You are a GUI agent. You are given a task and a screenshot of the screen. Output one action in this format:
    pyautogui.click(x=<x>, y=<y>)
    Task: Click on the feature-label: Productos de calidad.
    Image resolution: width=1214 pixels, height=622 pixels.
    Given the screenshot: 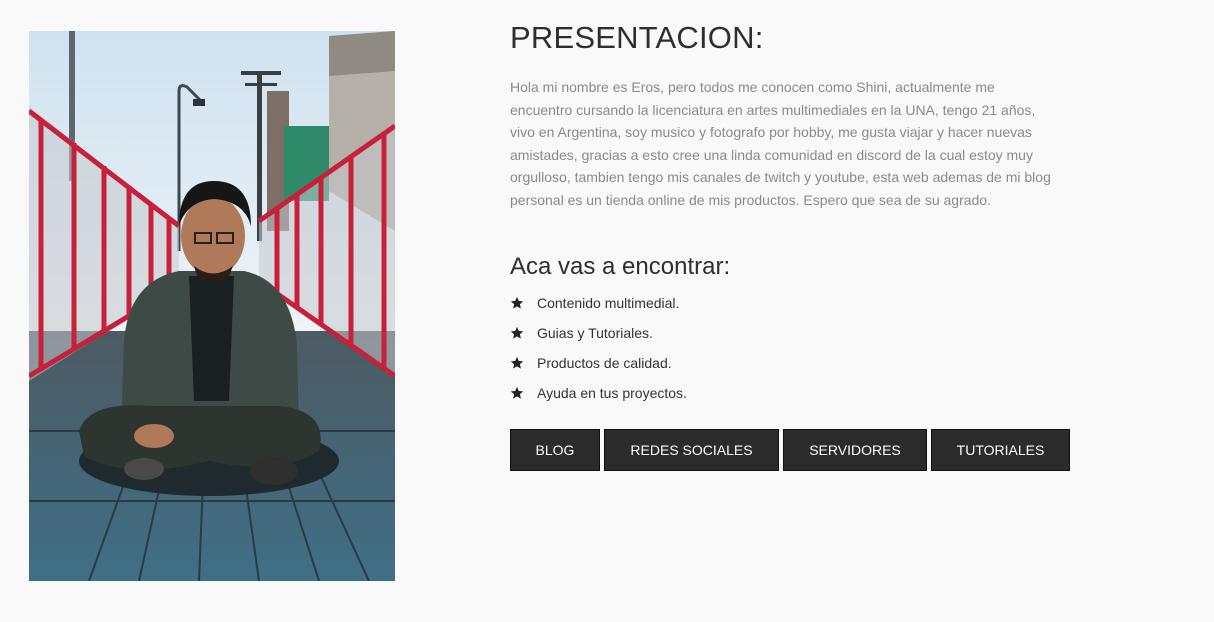 What is the action you would take?
    pyautogui.click(x=604, y=362)
    